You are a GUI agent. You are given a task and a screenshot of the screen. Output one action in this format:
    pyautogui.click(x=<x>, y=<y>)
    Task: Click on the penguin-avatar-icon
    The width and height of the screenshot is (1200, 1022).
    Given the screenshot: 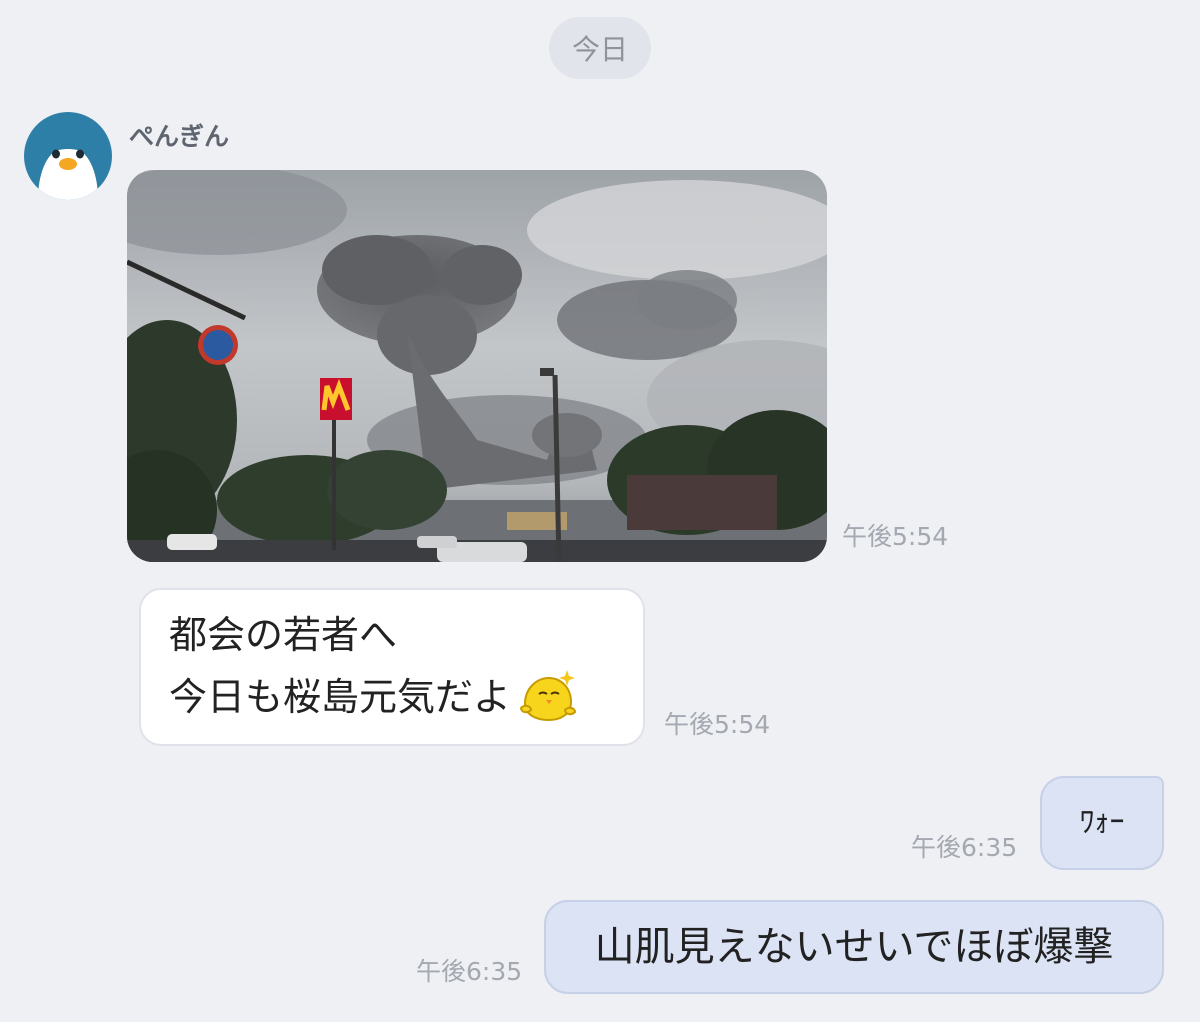 What is the action you would take?
    pyautogui.click(x=68, y=156)
    